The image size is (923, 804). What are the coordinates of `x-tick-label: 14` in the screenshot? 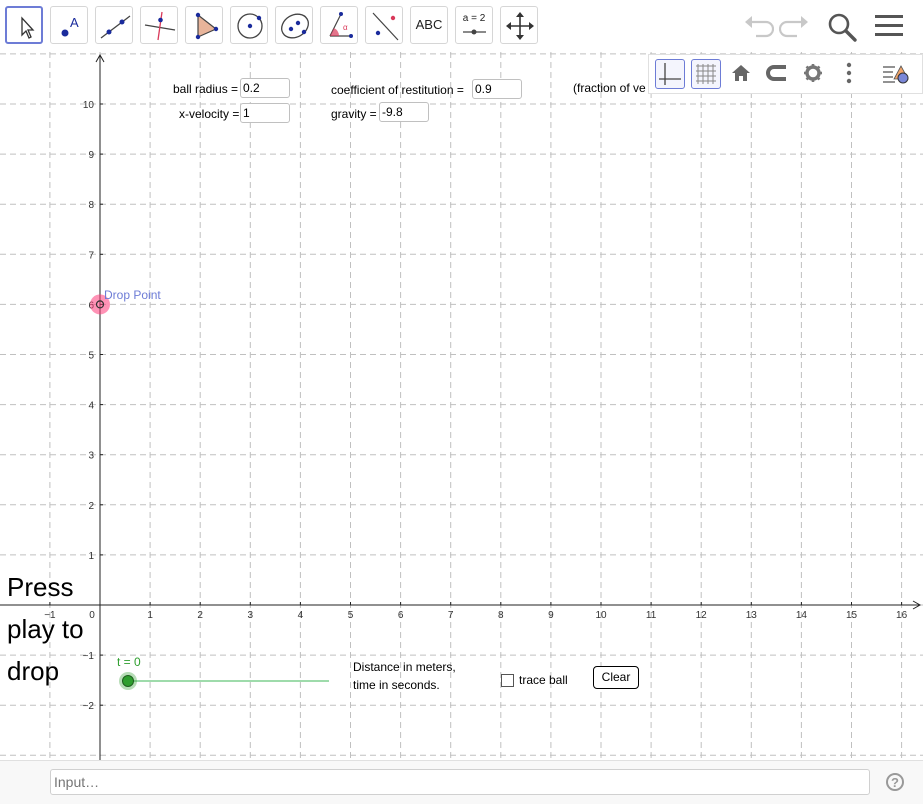 It's located at (802, 615).